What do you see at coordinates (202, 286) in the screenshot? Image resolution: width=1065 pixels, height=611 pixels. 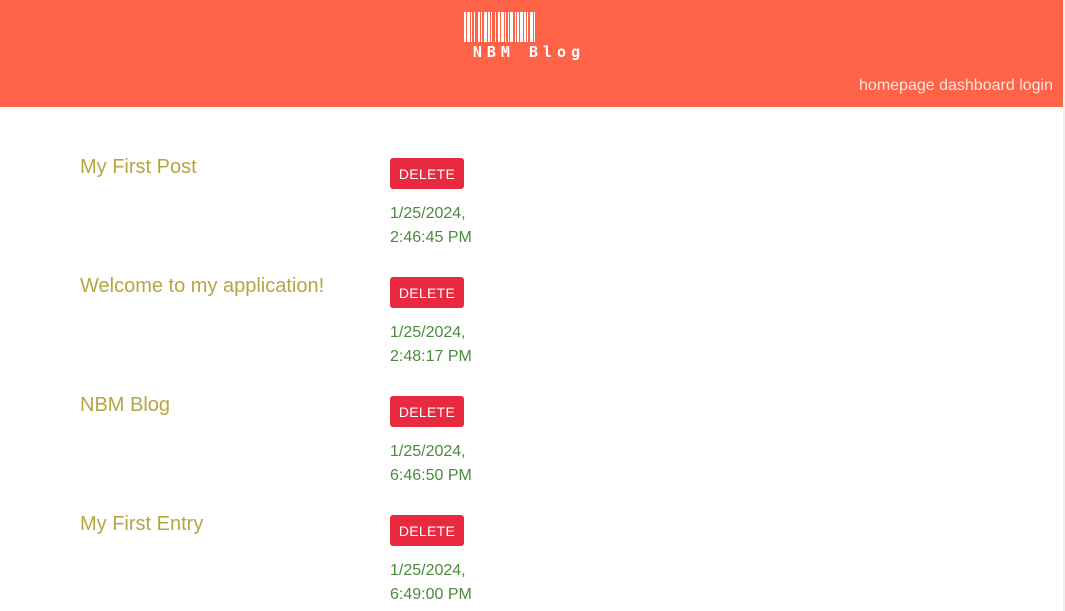 I see `post-title: Welcome to my application!` at bounding box center [202, 286].